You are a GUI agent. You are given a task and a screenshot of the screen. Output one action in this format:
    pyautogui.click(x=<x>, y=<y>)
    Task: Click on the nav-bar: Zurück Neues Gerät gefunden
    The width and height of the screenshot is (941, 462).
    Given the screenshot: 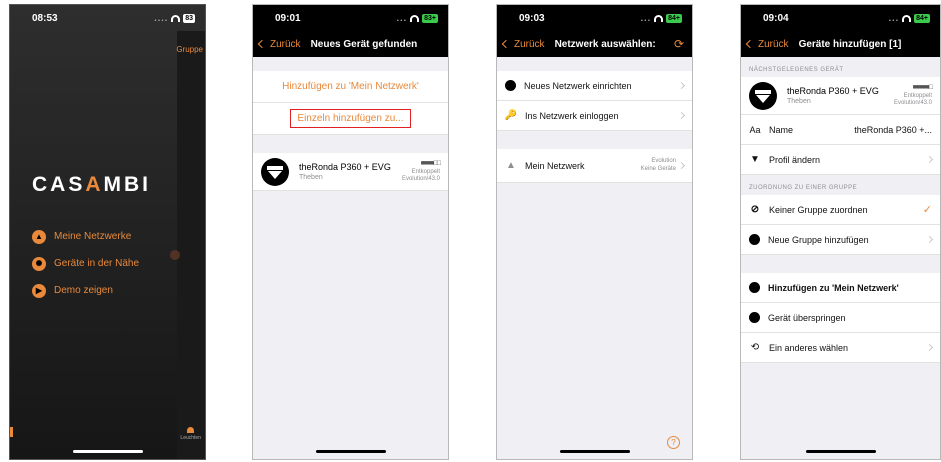 What is the action you would take?
    pyautogui.click(x=350, y=44)
    